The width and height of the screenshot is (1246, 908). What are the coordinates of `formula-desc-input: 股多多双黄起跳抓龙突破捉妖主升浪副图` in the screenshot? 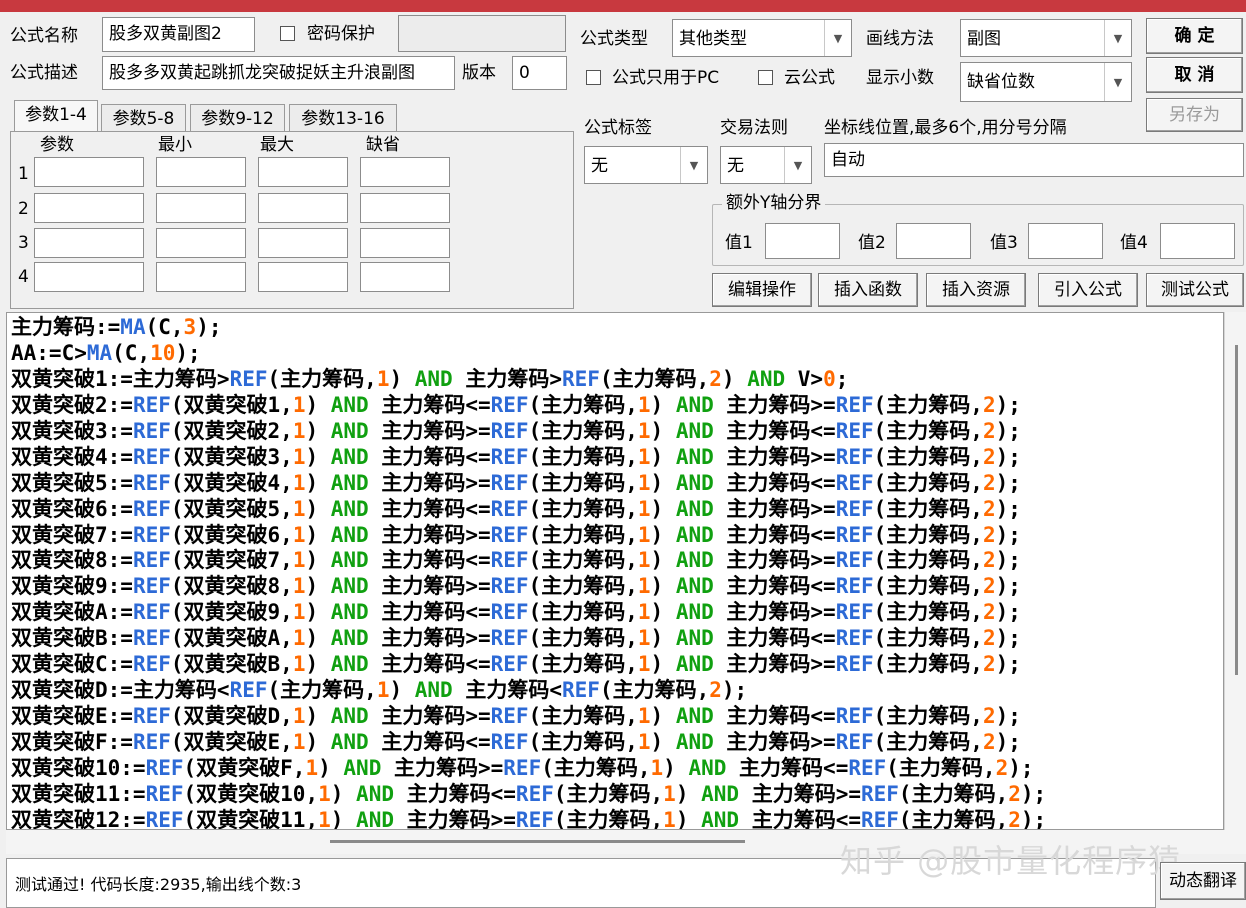 It's located at (278, 73).